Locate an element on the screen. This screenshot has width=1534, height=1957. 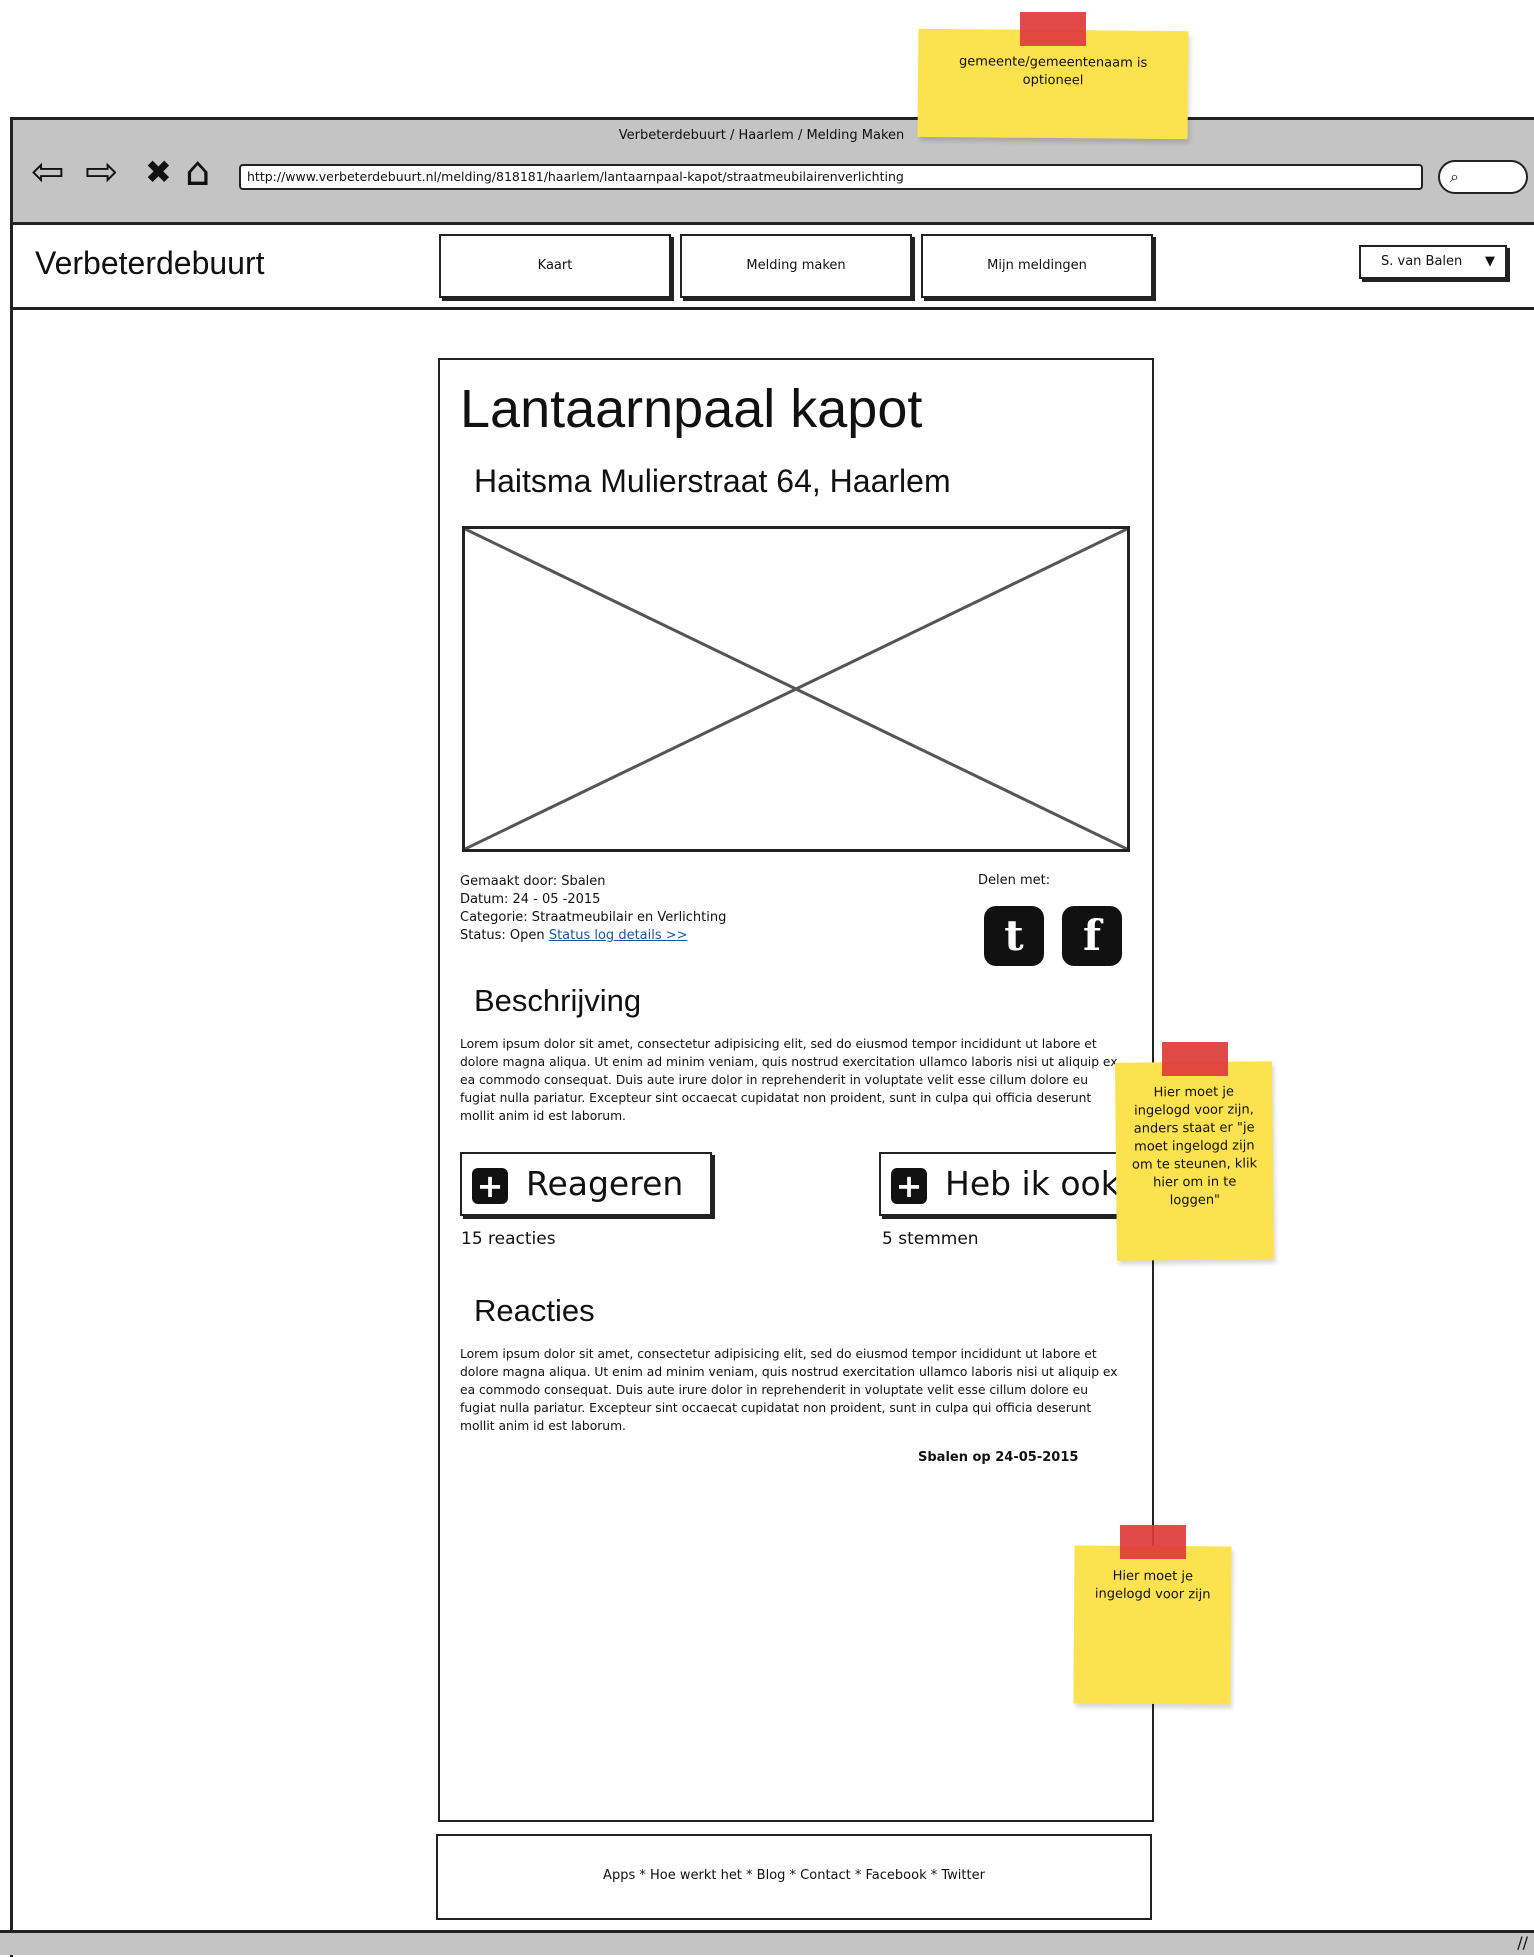
brand-logo: Verbeterdebuurt is located at coordinates (150, 263).